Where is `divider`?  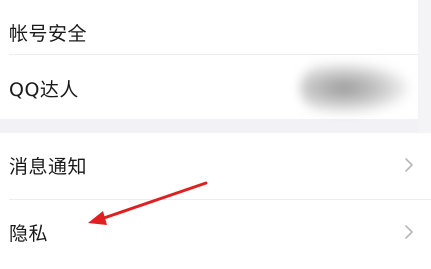 divider is located at coordinates (220, 54).